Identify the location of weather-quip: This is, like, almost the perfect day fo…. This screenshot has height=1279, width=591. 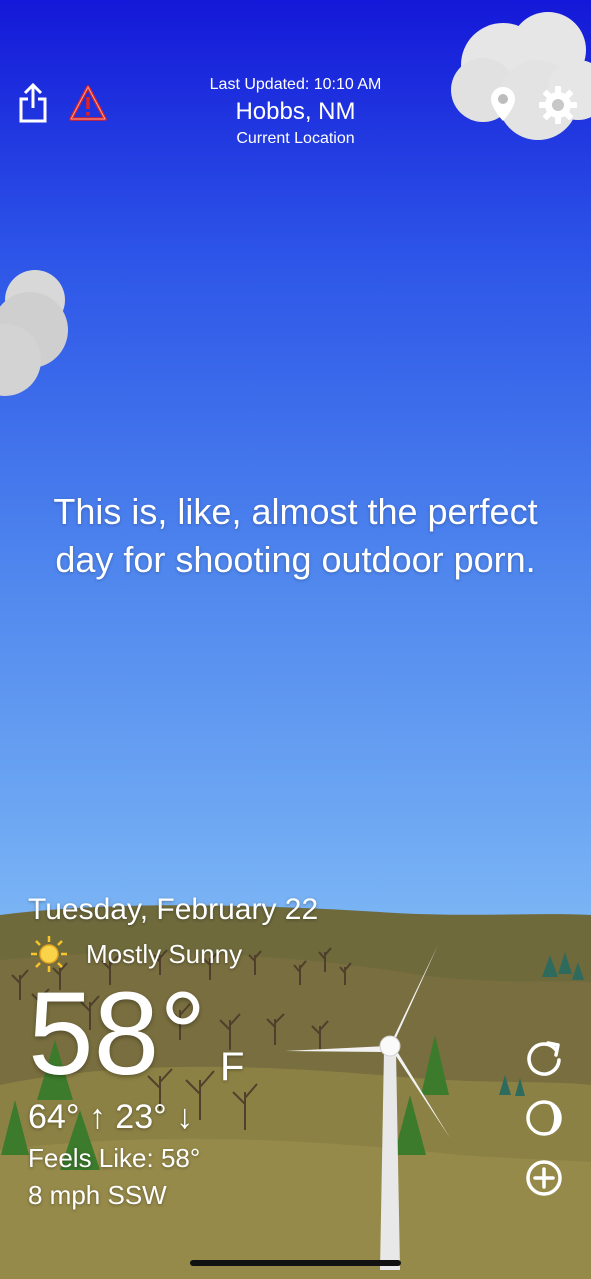
(295, 536).